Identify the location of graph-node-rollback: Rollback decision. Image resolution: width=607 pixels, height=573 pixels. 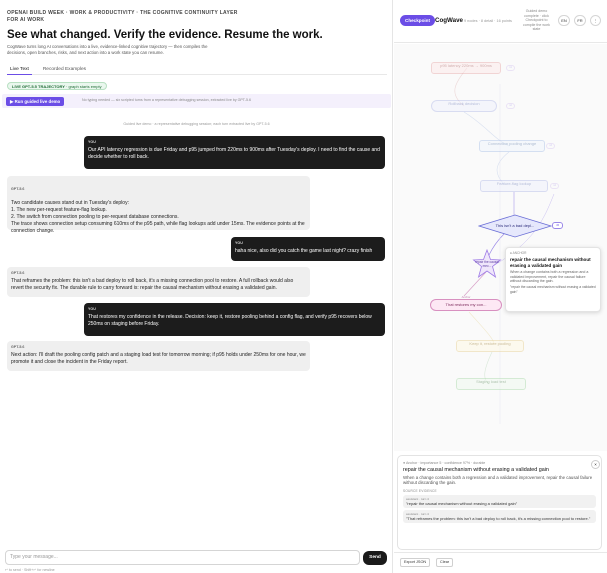
(464, 106).